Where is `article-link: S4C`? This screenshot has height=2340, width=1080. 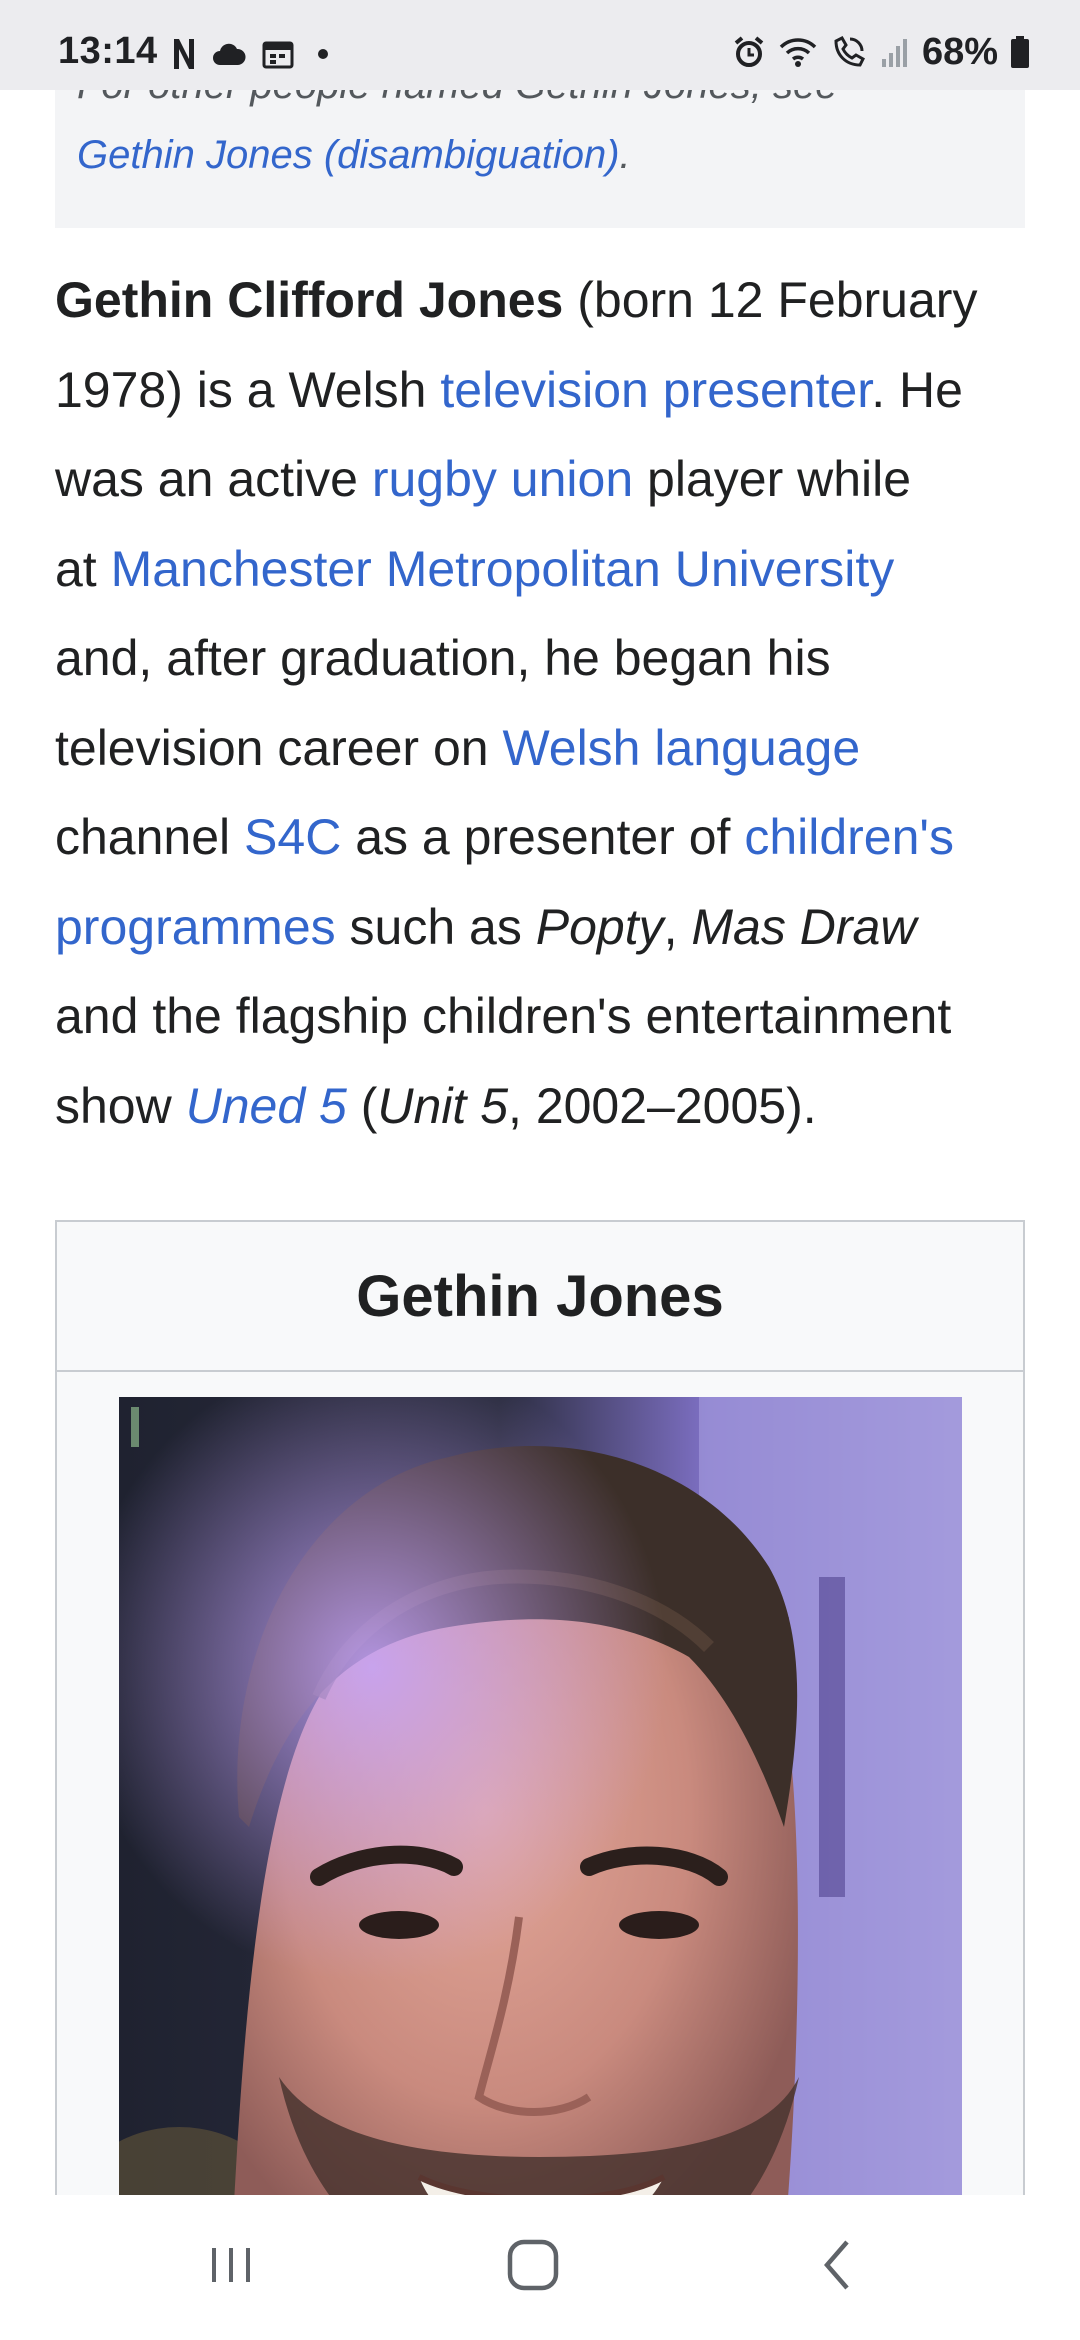
article-link: S4C is located at coordinates (292, 837).